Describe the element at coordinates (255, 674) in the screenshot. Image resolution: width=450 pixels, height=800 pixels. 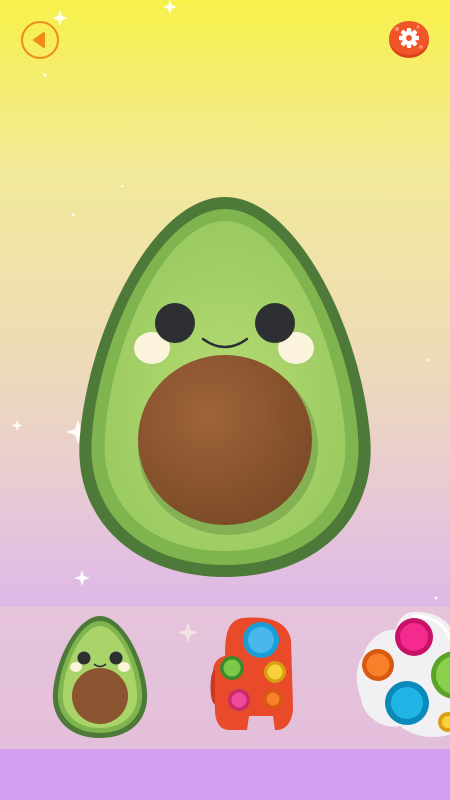
I see `pop-it-crewmate-icon` at that location.